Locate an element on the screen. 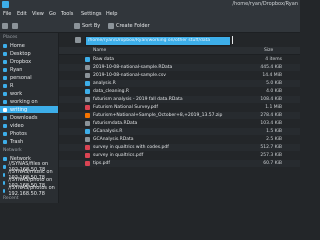  file-row: 2019-10-08-national-sample.csv 14.4 MiB is located at coordinates (179, 75).